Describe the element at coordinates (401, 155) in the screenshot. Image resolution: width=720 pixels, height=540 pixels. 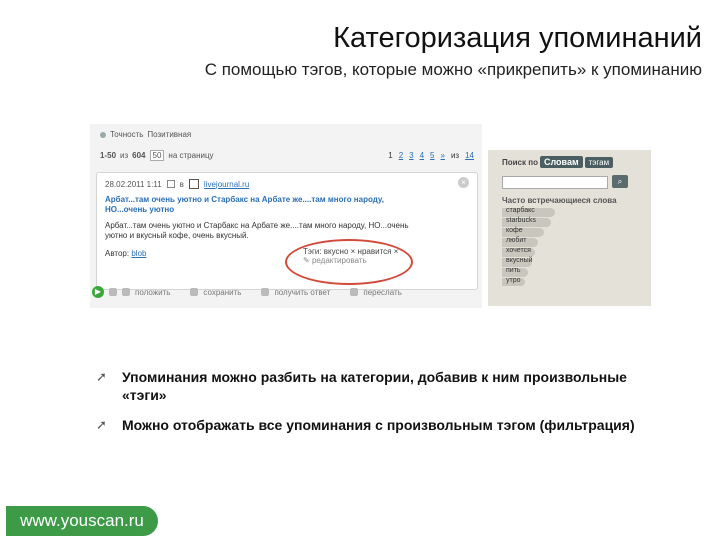
I see `page-2: 2` at that location.